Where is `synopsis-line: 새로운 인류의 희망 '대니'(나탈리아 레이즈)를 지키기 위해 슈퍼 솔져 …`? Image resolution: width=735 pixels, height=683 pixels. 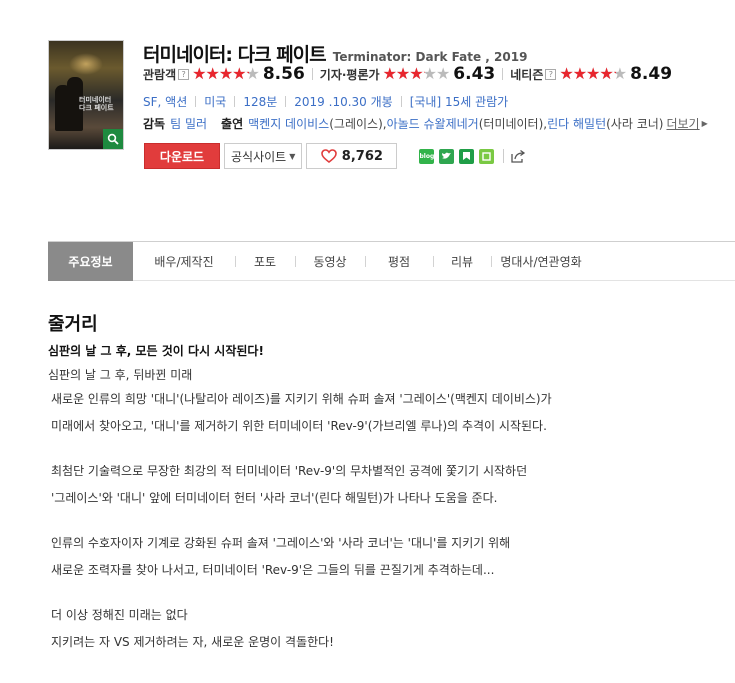
synopsis-line: 새로운 인류의 희망 '대니'(나탈리아 레이즈)를 지키기 위해 슈퍼 솔져 … is located at coordinates (301, 399).